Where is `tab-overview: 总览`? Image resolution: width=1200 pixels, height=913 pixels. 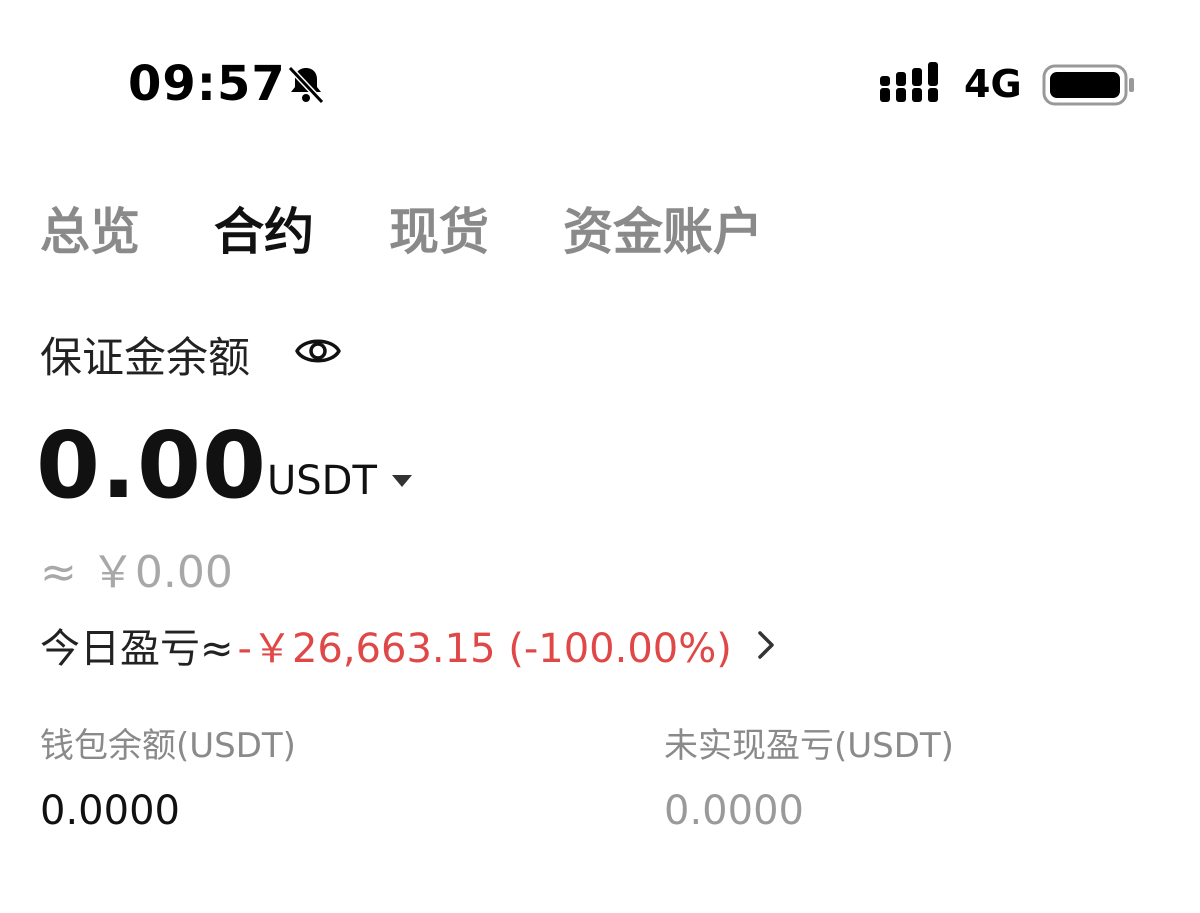
tab-overview: 总览 is located at coordinates (90, 228).